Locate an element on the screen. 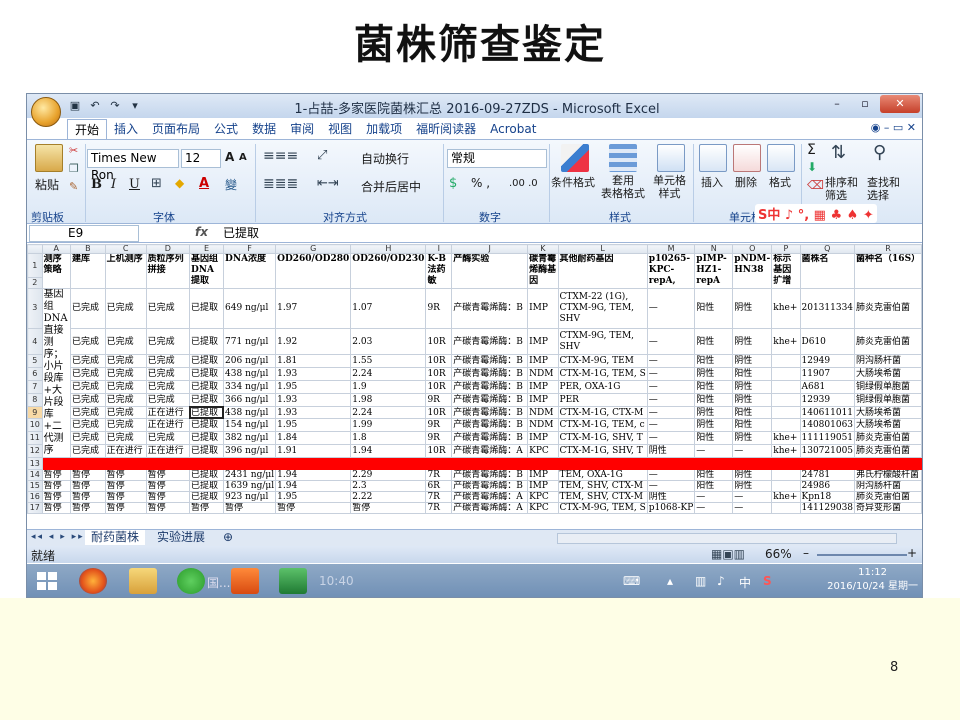 This screenshot has width=960, height=720. column-title-cell: 标示基因扩增 is located at coordinates (786, 271).